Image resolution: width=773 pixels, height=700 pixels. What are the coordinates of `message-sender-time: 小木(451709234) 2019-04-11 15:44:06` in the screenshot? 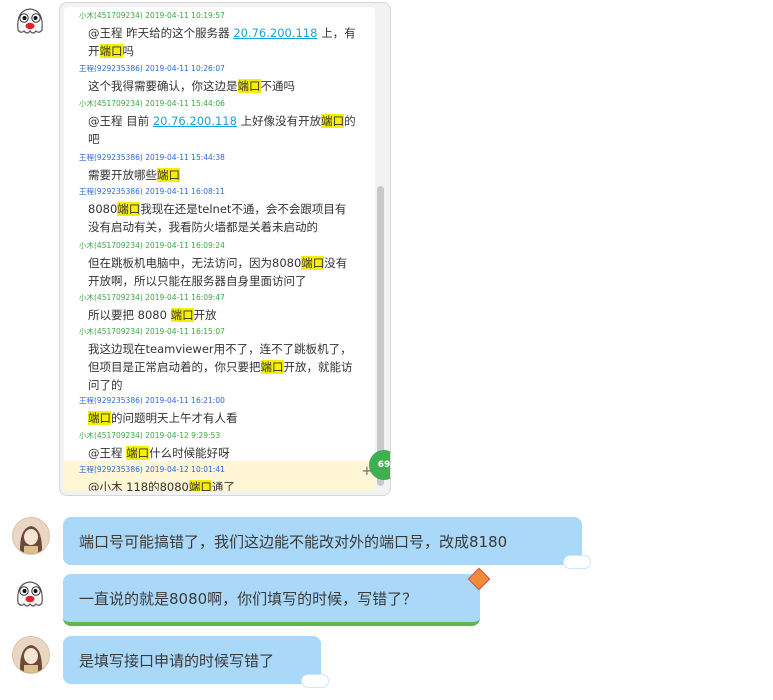 It's located at (152, 104).